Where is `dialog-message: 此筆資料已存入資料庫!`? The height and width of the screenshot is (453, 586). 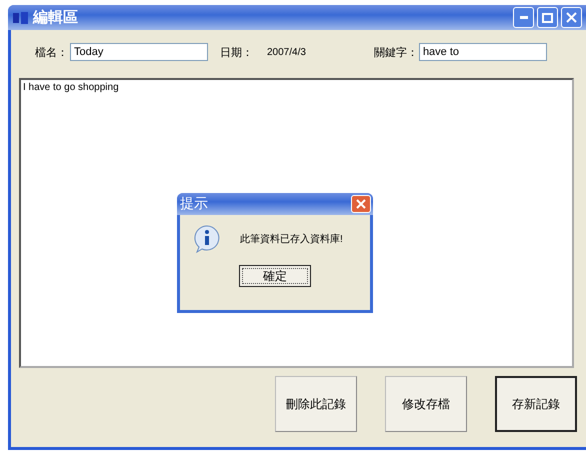 dialog-message: 此筆資料已存入資料庫! is located at coordinates (291, 239).